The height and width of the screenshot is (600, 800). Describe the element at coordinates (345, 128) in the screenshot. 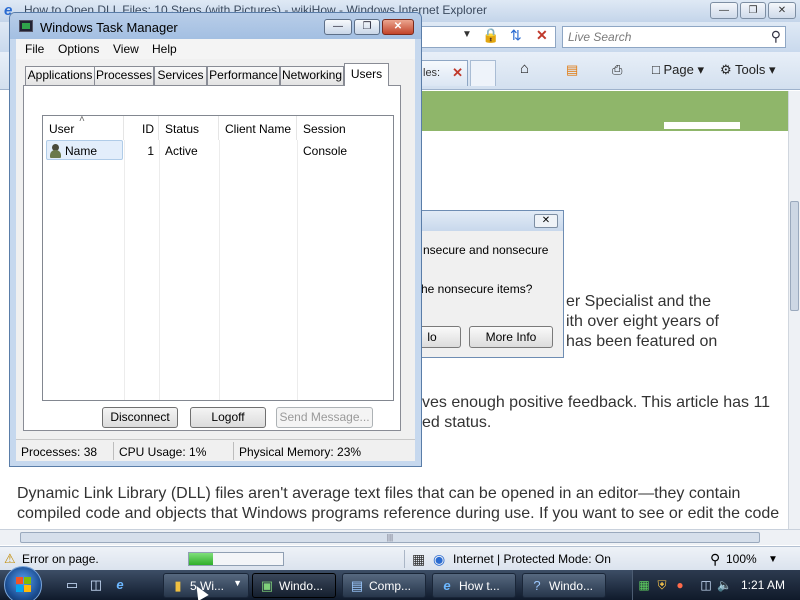

I see `column-header-session: Session` at that location.